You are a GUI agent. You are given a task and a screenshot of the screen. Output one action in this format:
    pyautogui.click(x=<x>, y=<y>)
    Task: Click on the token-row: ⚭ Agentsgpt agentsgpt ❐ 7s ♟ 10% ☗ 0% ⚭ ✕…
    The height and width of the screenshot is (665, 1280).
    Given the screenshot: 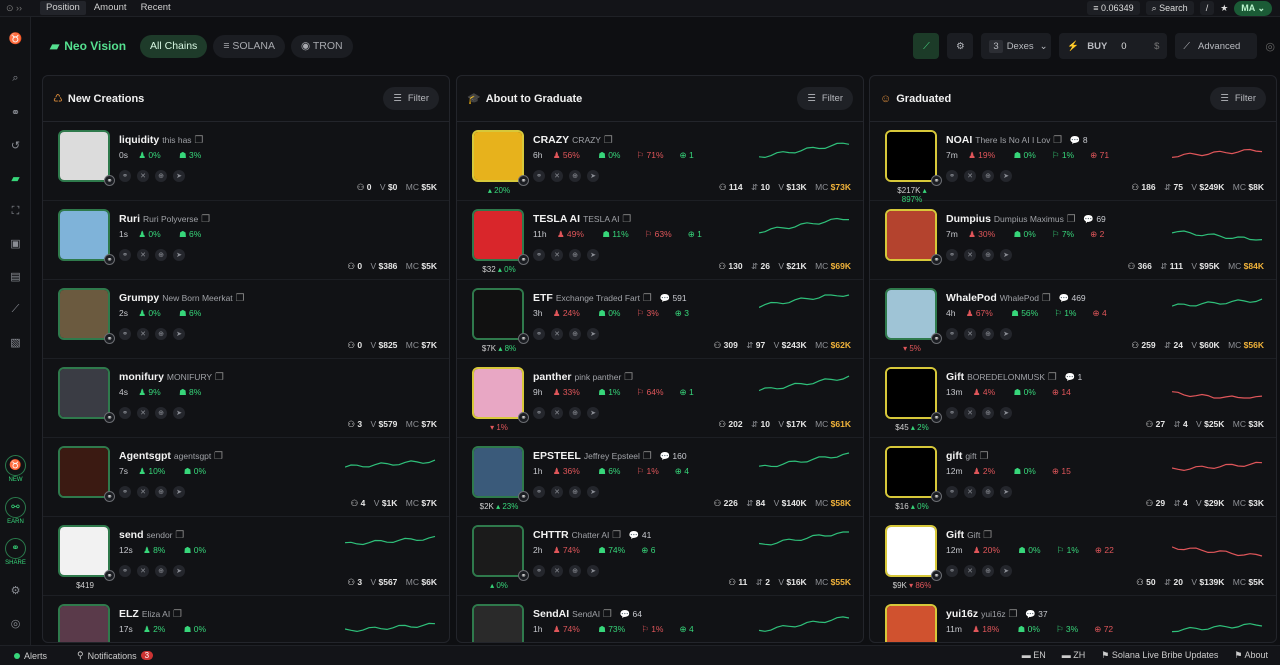 What is the action you would take?
    pyautogui.click(x=246, y=477)
    